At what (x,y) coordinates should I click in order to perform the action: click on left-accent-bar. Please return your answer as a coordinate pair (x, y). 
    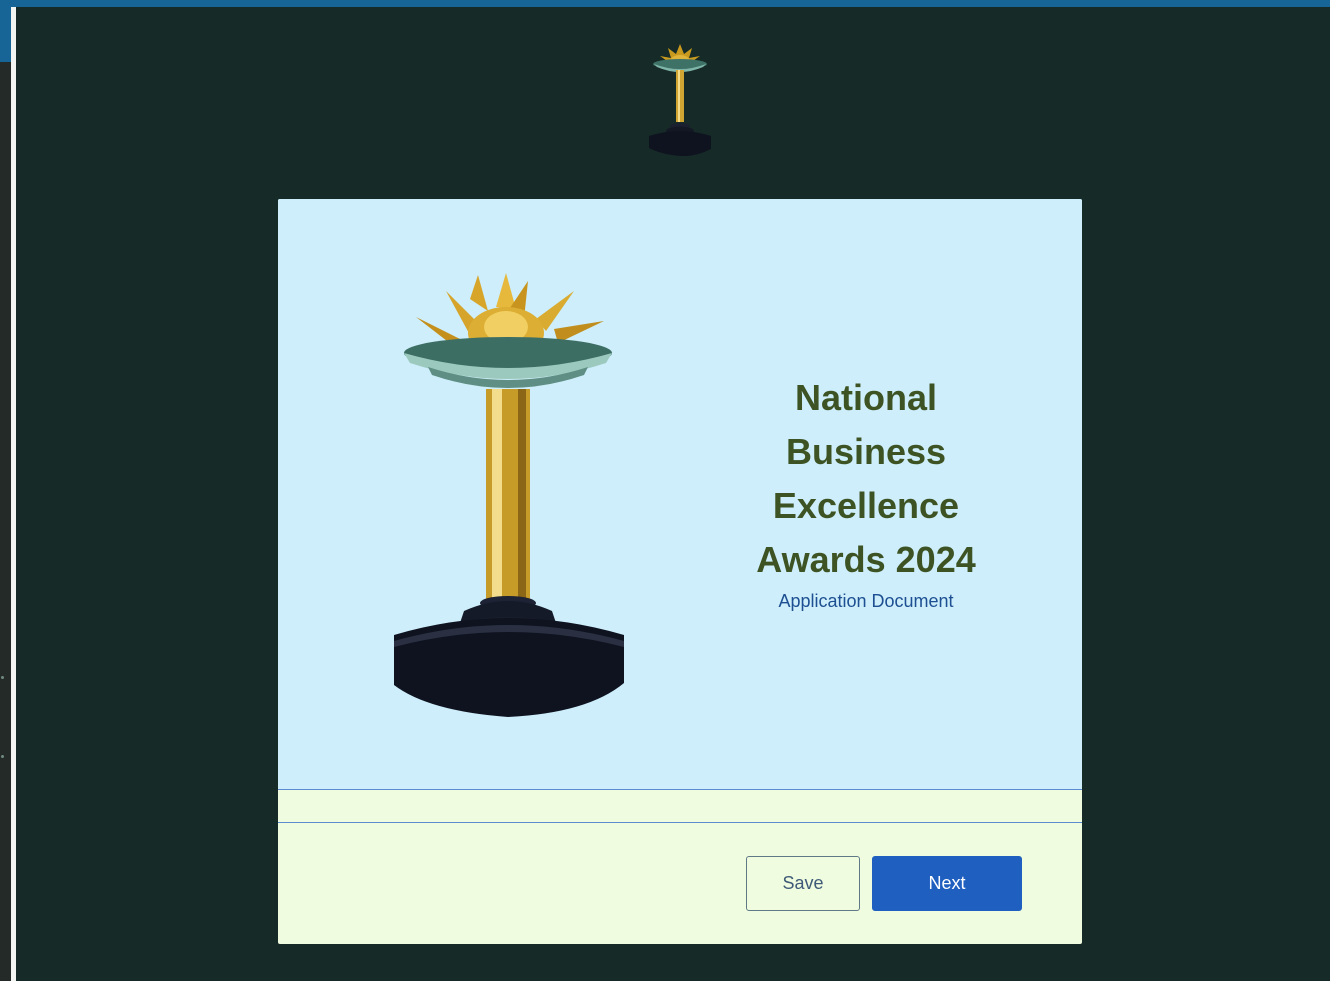
    Looking at the image, I should click on (5, 34).